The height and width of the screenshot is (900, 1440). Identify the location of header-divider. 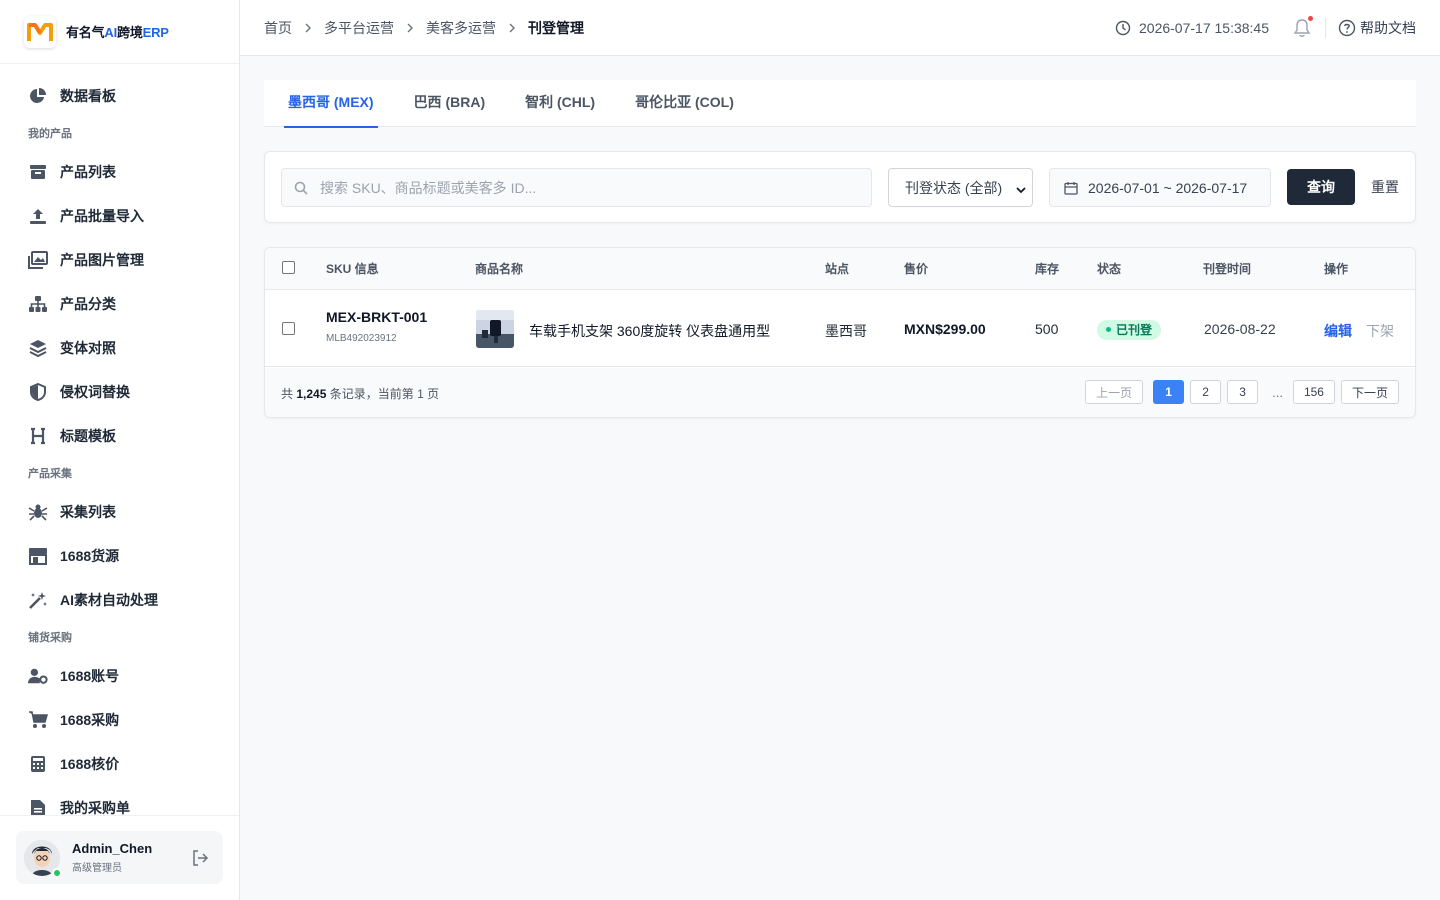
(1325, 28).